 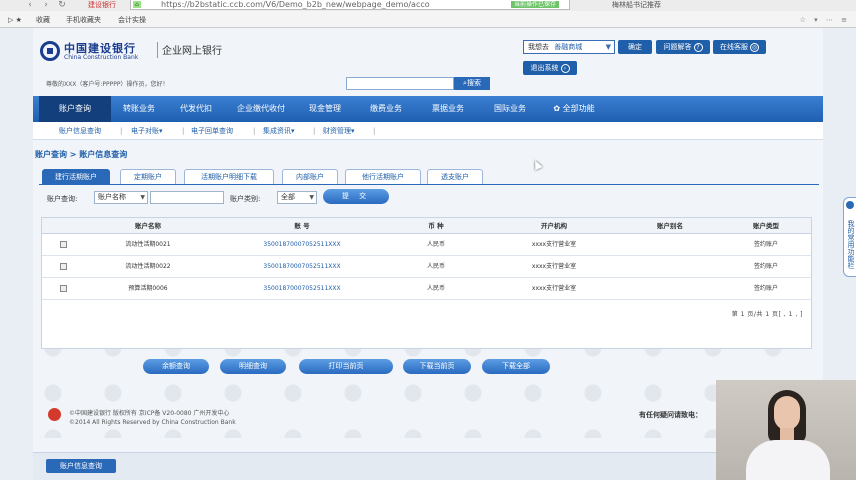 What do you see at coordinates (455, 176) in the screenshot?
I see `tab-overdraft: 透支账户` at bounding box center [455, 176].